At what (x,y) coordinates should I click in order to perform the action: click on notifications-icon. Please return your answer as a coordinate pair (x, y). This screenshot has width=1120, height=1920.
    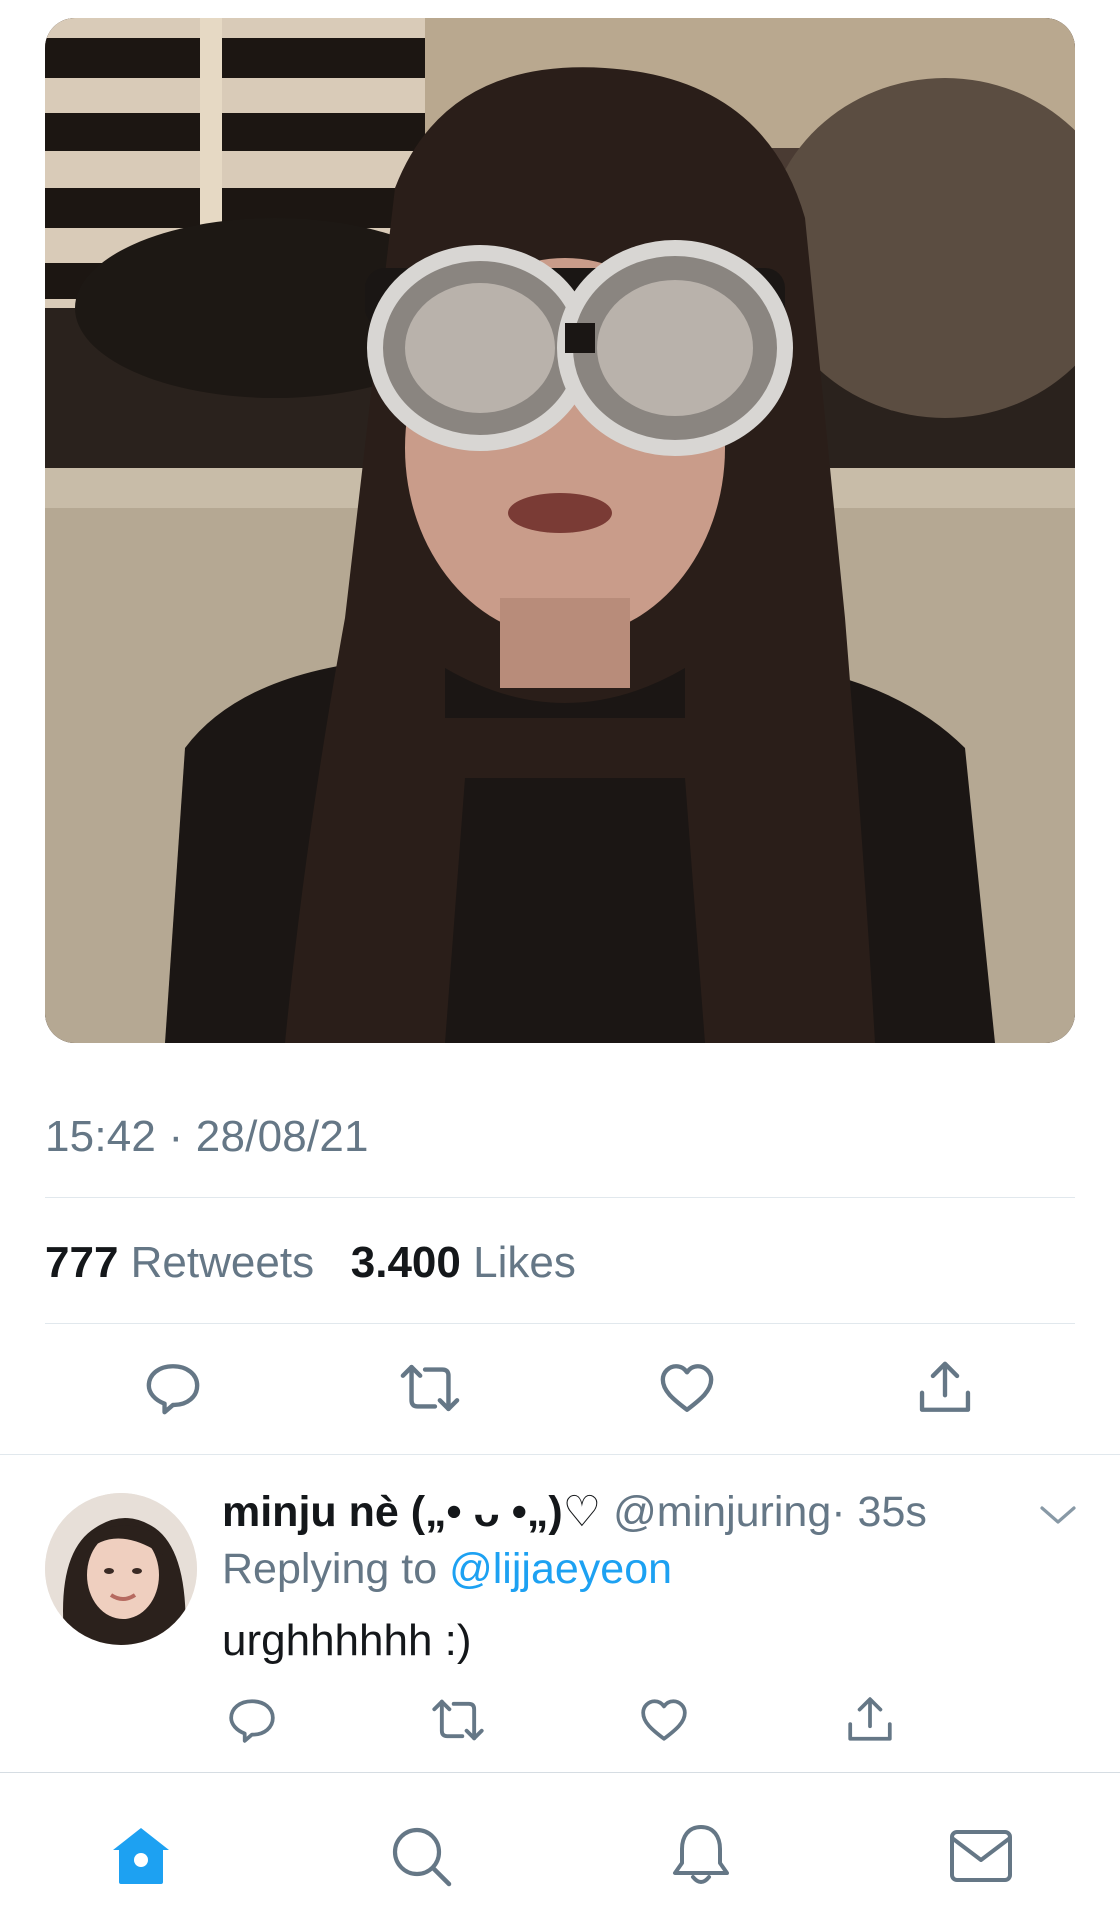
    Looking at the image, I should click on (701, 1854).